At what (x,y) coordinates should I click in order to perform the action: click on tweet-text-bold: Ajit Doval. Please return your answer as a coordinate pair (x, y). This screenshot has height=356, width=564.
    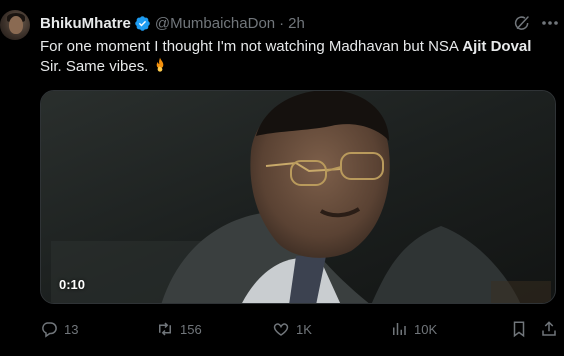
    Looking at the image, I should click on (497, 46).